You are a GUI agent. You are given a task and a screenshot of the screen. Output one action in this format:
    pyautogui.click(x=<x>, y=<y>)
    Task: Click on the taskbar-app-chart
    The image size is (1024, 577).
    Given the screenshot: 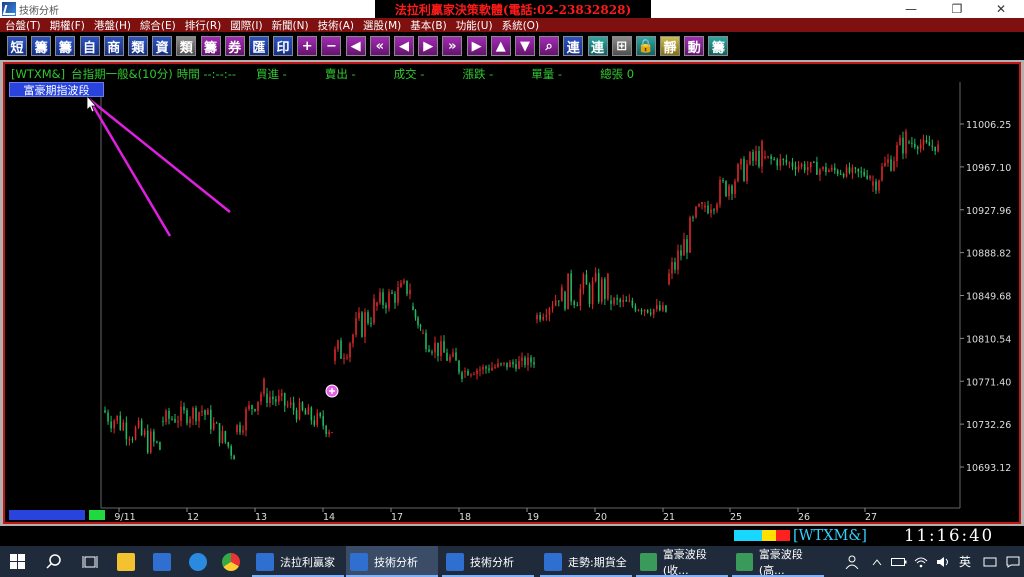 What is the action you would take?
    pyautogui.click(x=162, y=561)
    